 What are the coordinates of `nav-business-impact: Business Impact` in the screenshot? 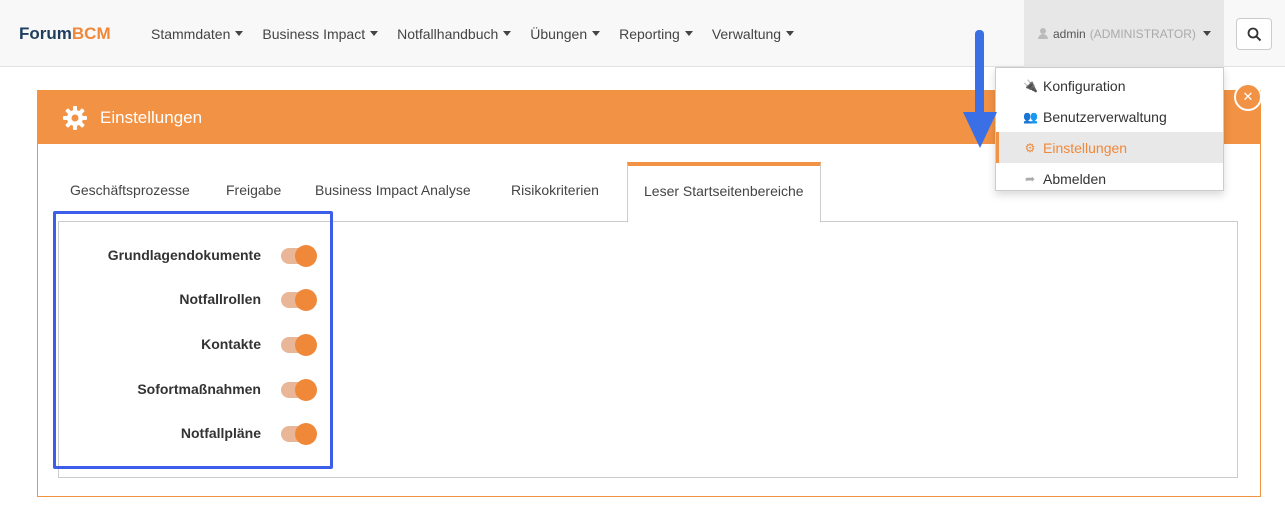 It's located at (320, 33).